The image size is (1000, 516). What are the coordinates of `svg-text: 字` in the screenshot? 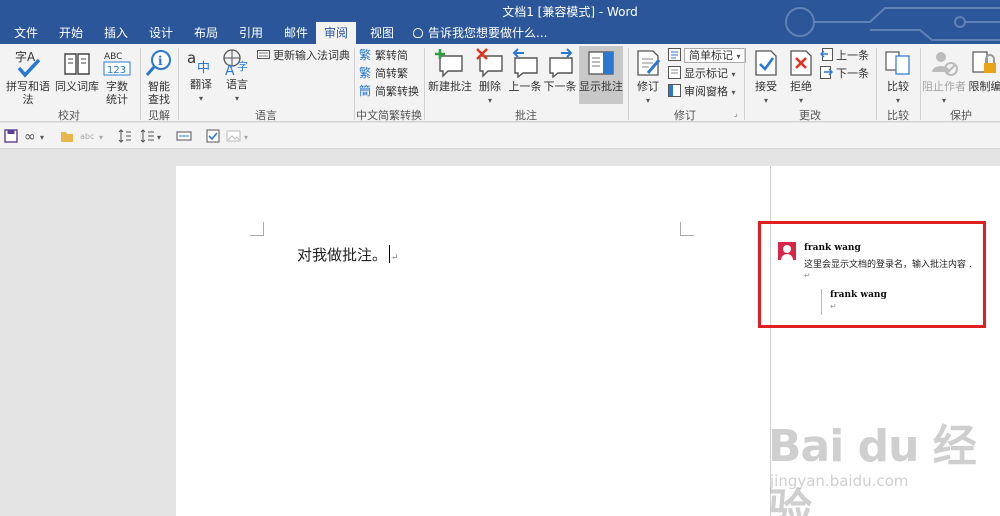 It's located at (242, 66).